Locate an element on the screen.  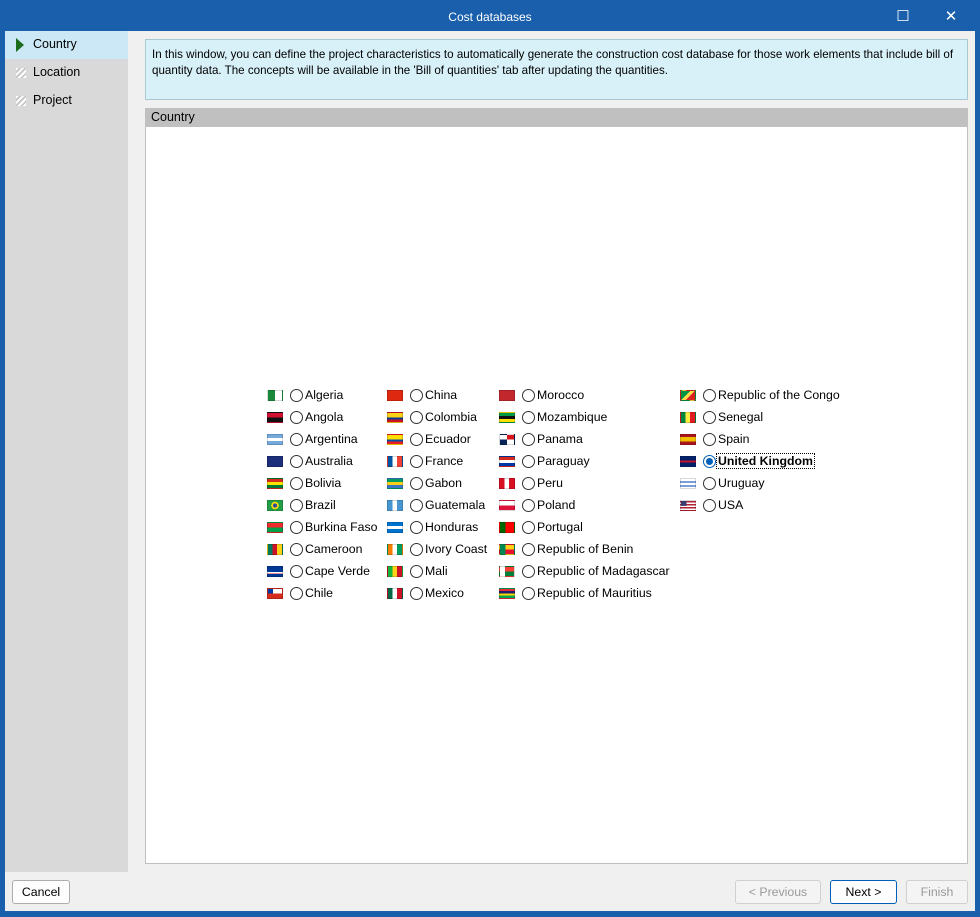
country-label: Cape Verde is located at coordinates (337, 571).